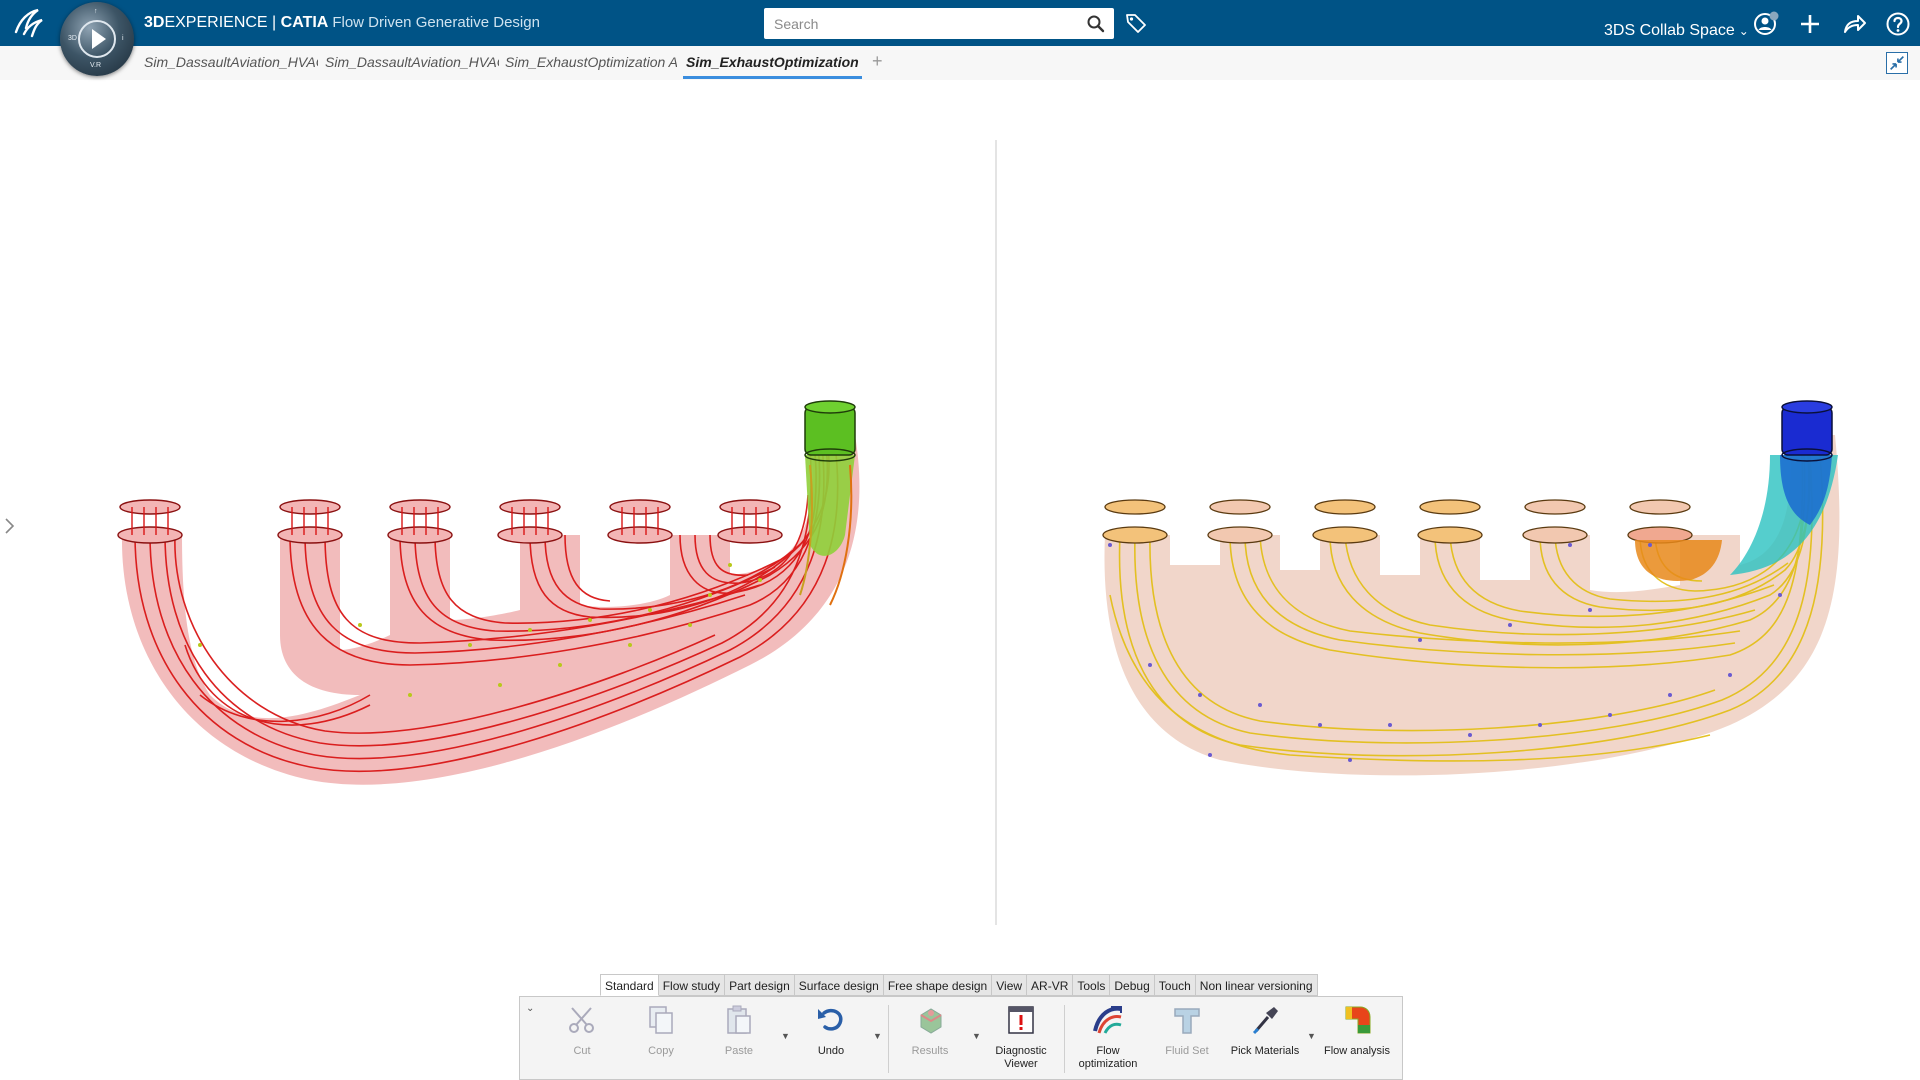 This screenshot has width=1920, height=1080. I want to click on diagnostic-viewer-button: Diagnostic Viewer, so click(1021, 1037).